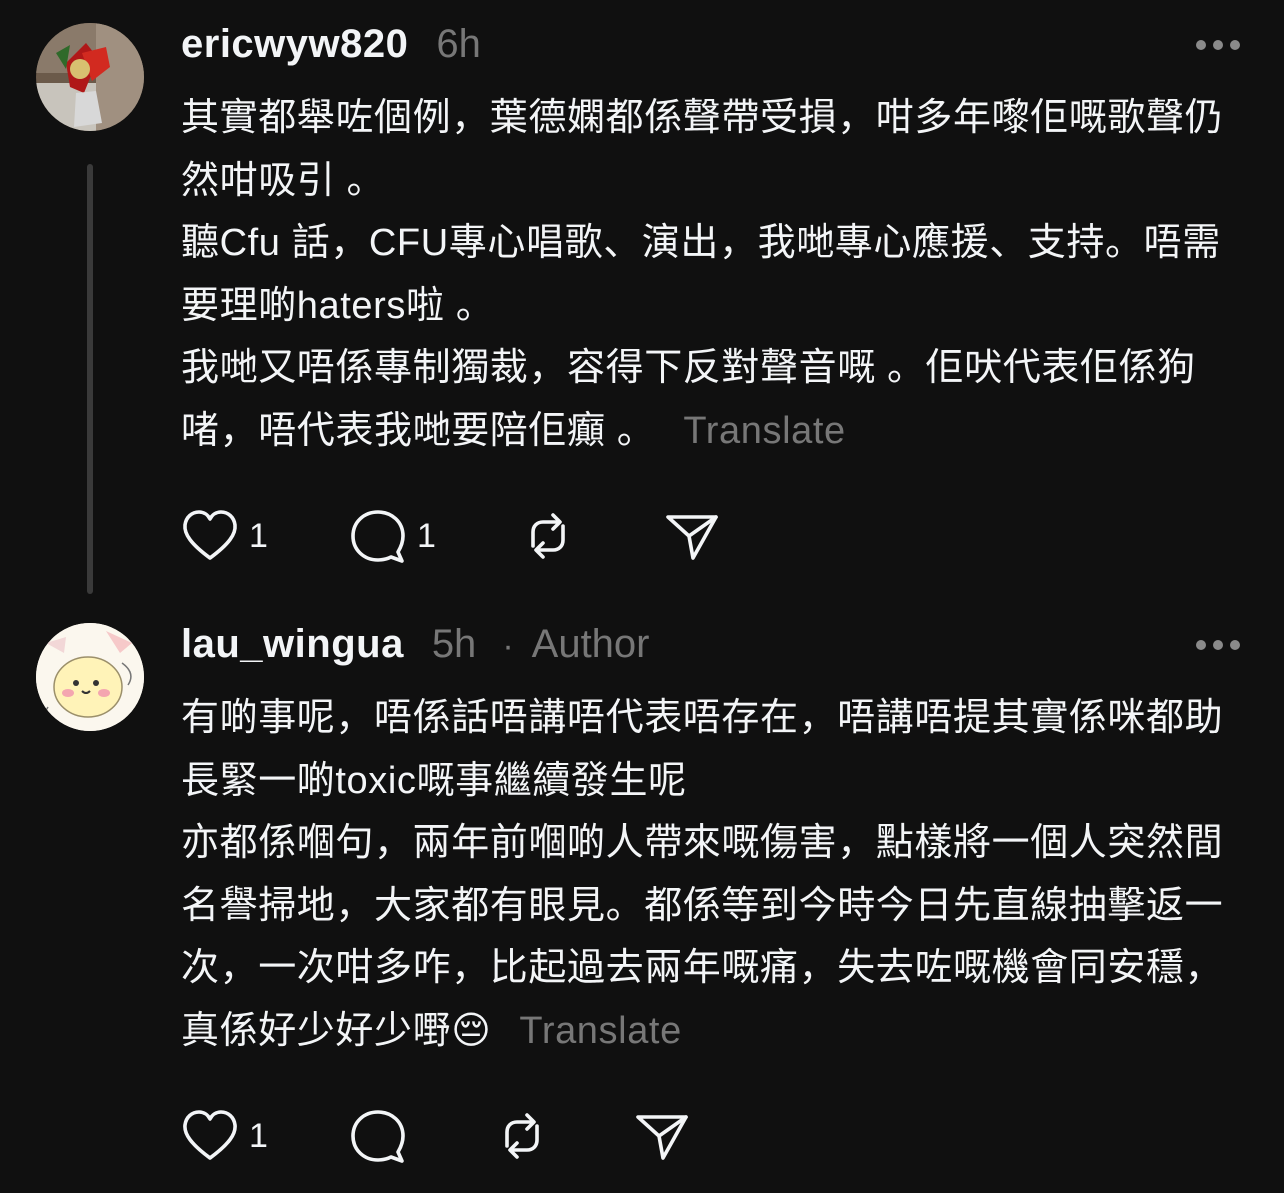 The width and height of the screenshot is (1284, 1193). I want to click on body-paragraph: 其實都舉咗個例，葉德嫻都係聲帶受損，咁多年嚟佢嘅歌聲仍然咁吸引 。, so click(702, 149).